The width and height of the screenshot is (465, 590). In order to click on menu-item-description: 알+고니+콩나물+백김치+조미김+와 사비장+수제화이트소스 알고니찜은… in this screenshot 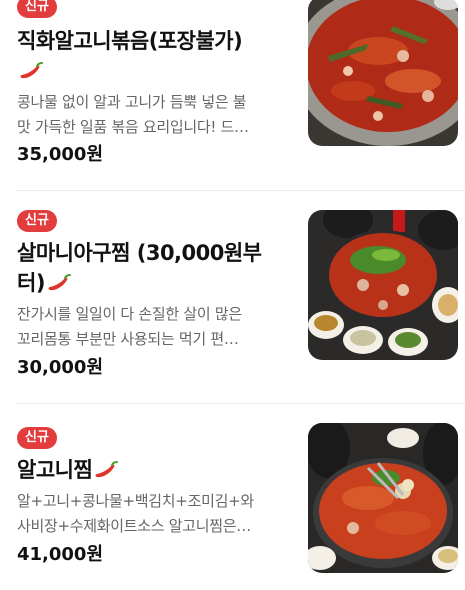, I will do `click(153, 514)`.